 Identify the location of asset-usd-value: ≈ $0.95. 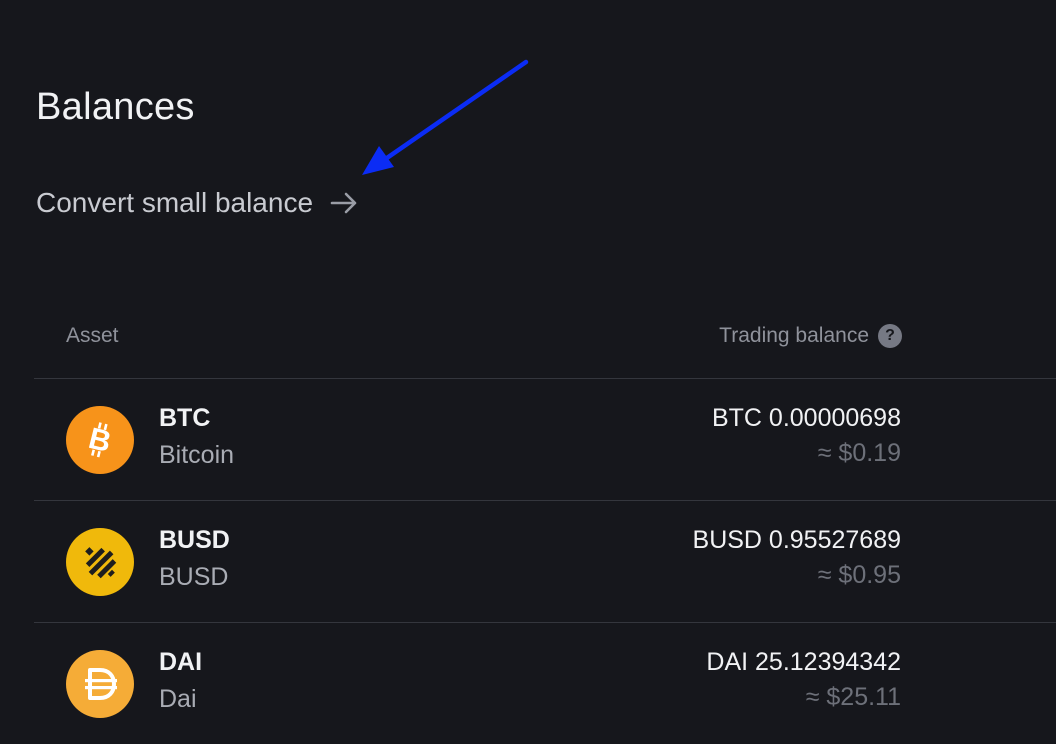
(859, 575).